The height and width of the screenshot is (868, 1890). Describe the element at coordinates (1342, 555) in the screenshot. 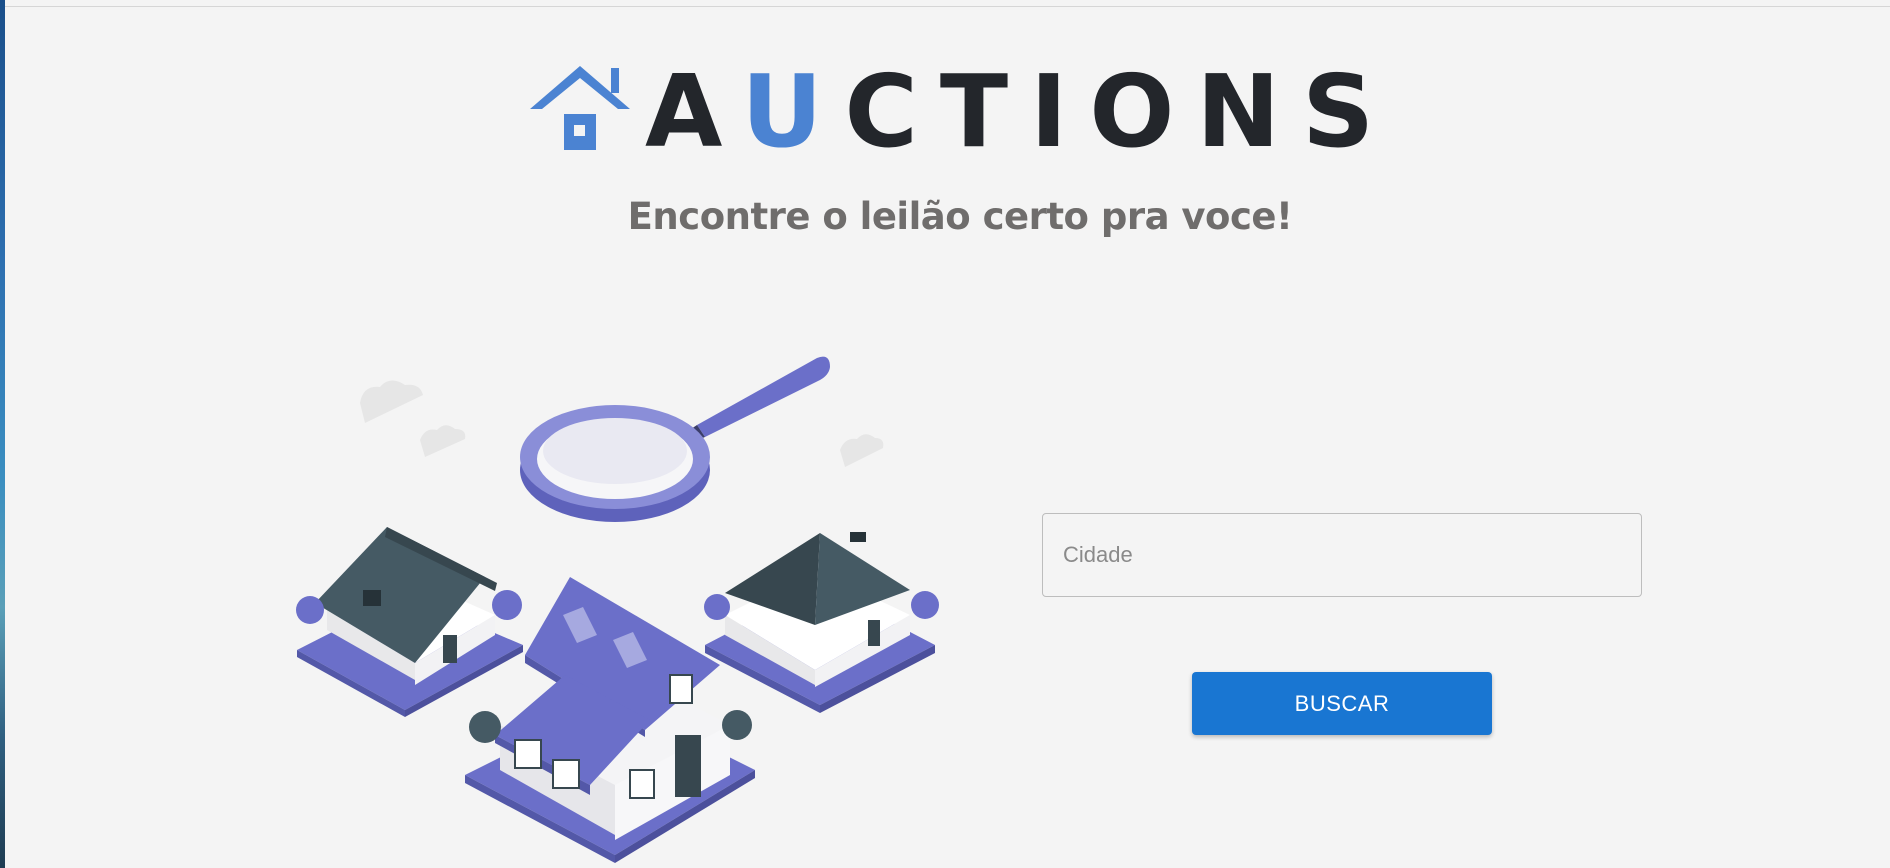

I see `city-input` at that location.